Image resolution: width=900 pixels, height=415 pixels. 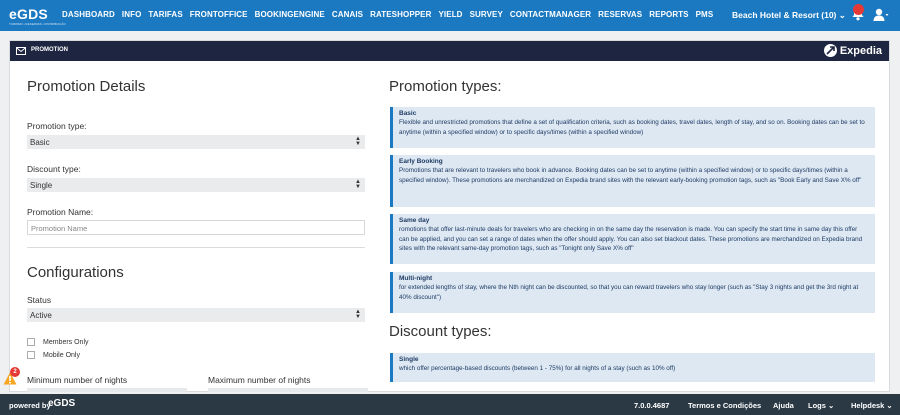 What do you see at coordinates (41, 185) in the screenshot?
I see `discount-type-value: Single` at bounding box center [41, 185].